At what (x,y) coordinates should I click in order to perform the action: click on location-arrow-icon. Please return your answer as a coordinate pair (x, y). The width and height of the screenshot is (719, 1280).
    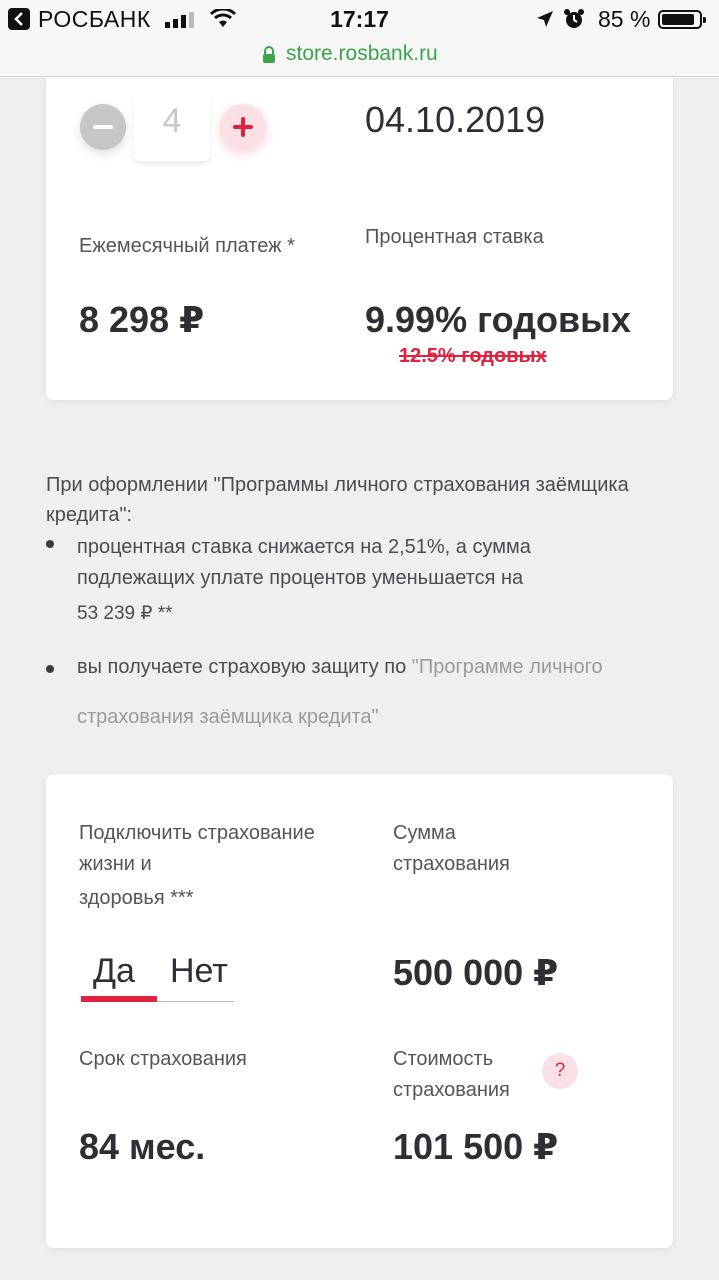
    Looking at the image, I should click on (545, 19).